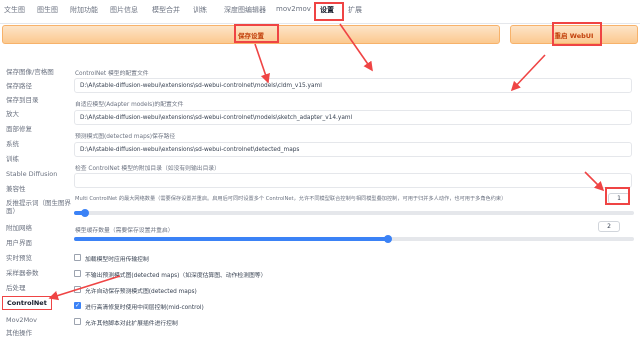 Image resolution: width=640 pixels, height=337 pixels. I want to click on arrow-reload, so click(528, 73).